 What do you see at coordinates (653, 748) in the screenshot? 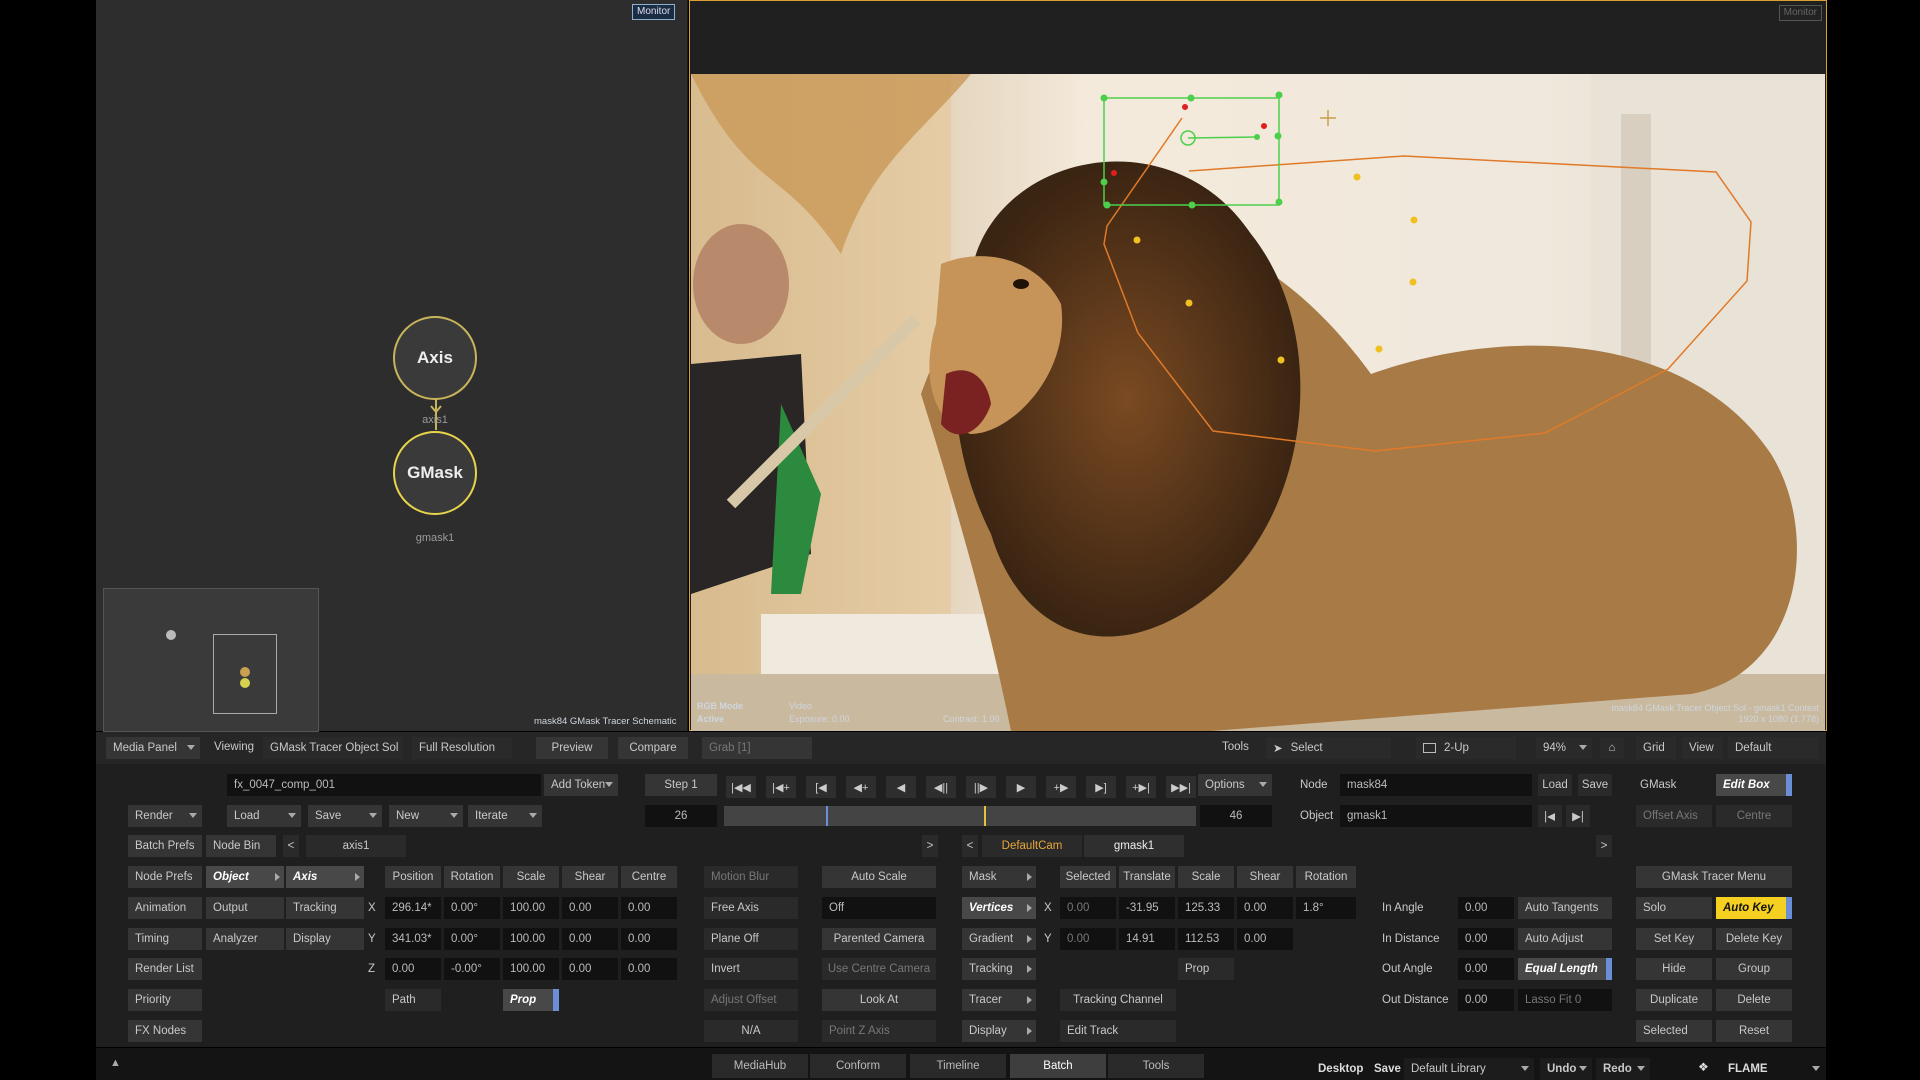
I see `compare-button: Compare` at bounding box center [653, 748].